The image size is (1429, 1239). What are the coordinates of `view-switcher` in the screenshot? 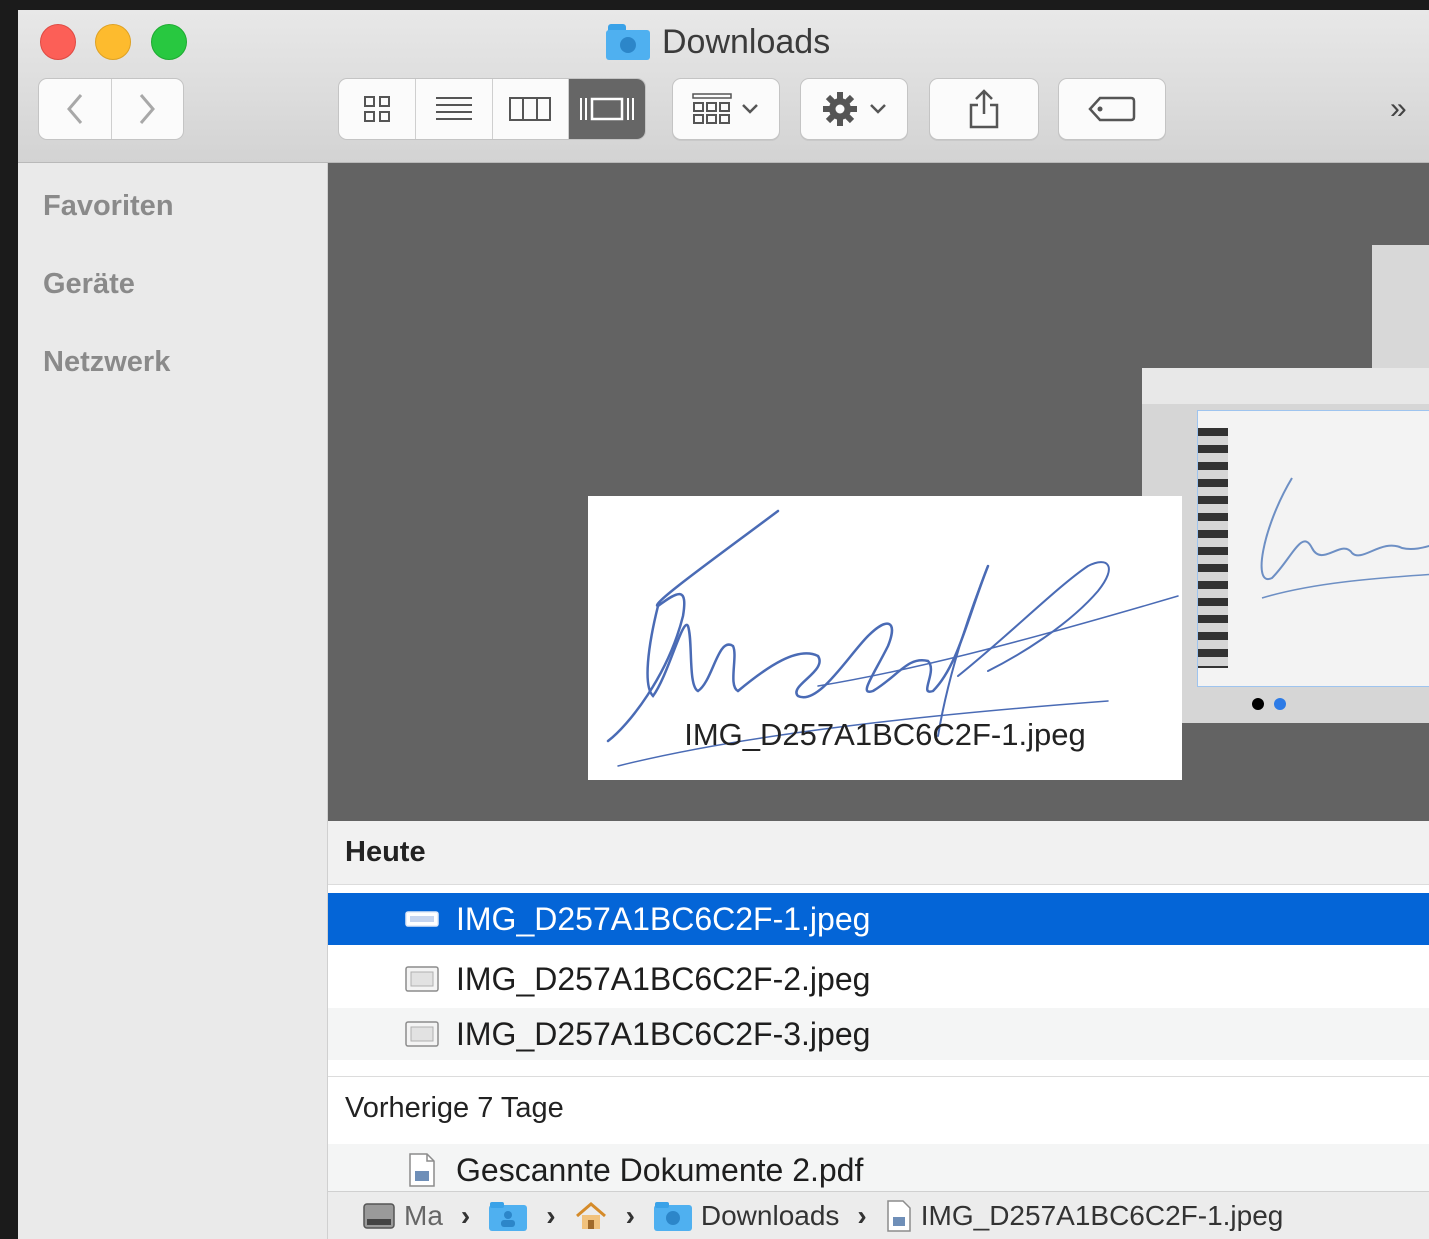 It's located at (492, 109).